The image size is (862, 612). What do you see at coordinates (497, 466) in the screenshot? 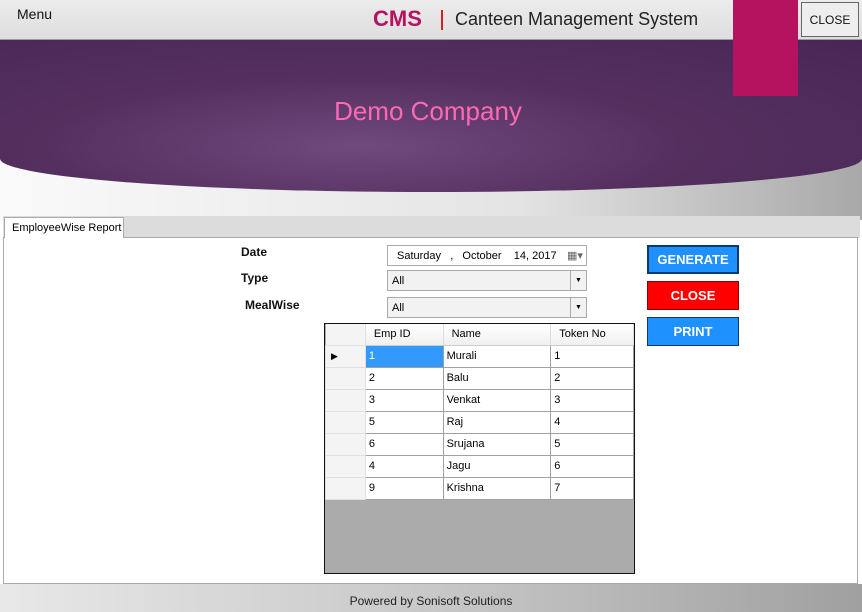
I see `table-cell: Jagu` at bounding box center [497, 466].